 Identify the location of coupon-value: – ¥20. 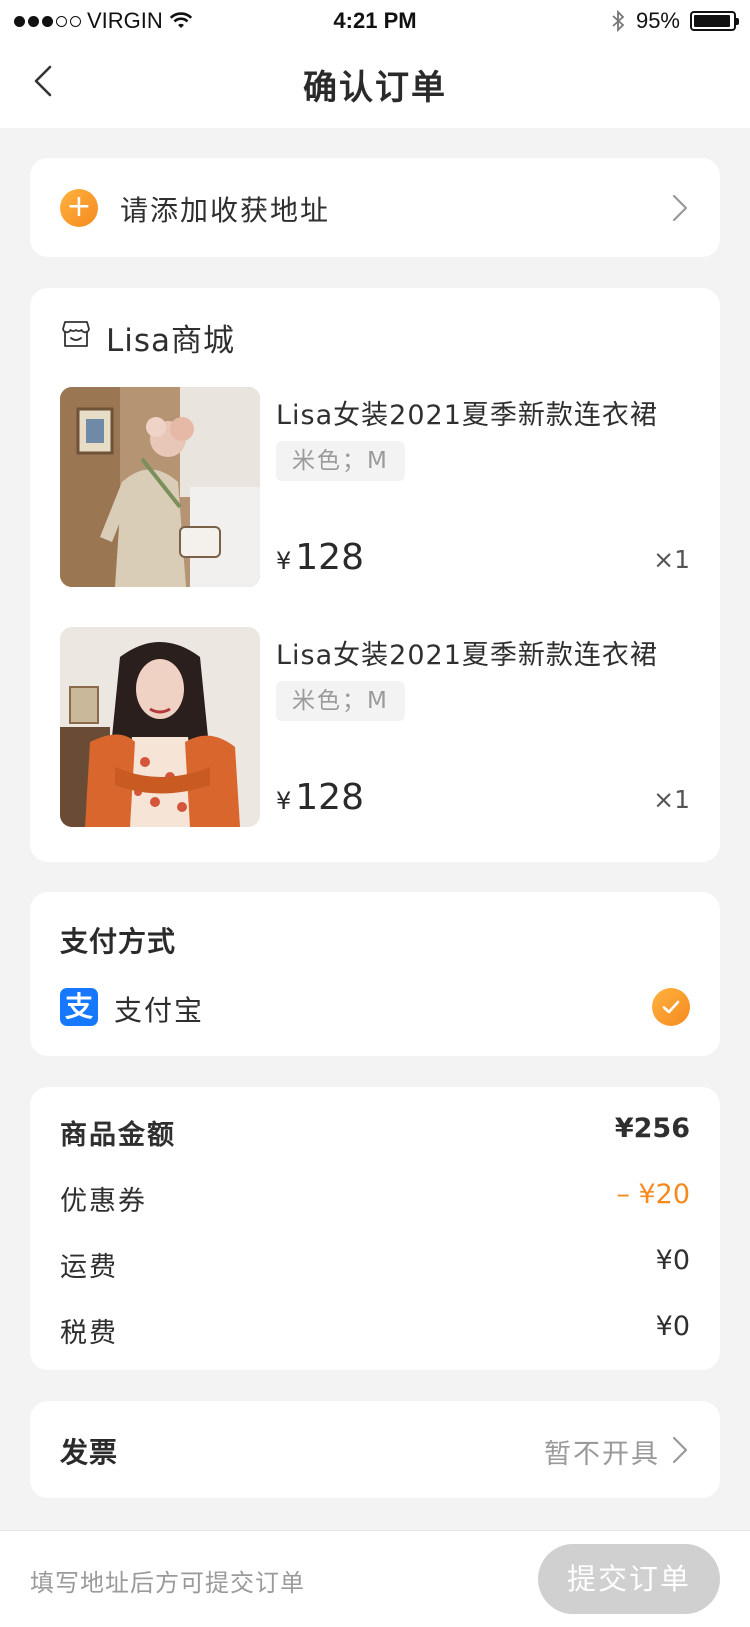
(653, 1194).